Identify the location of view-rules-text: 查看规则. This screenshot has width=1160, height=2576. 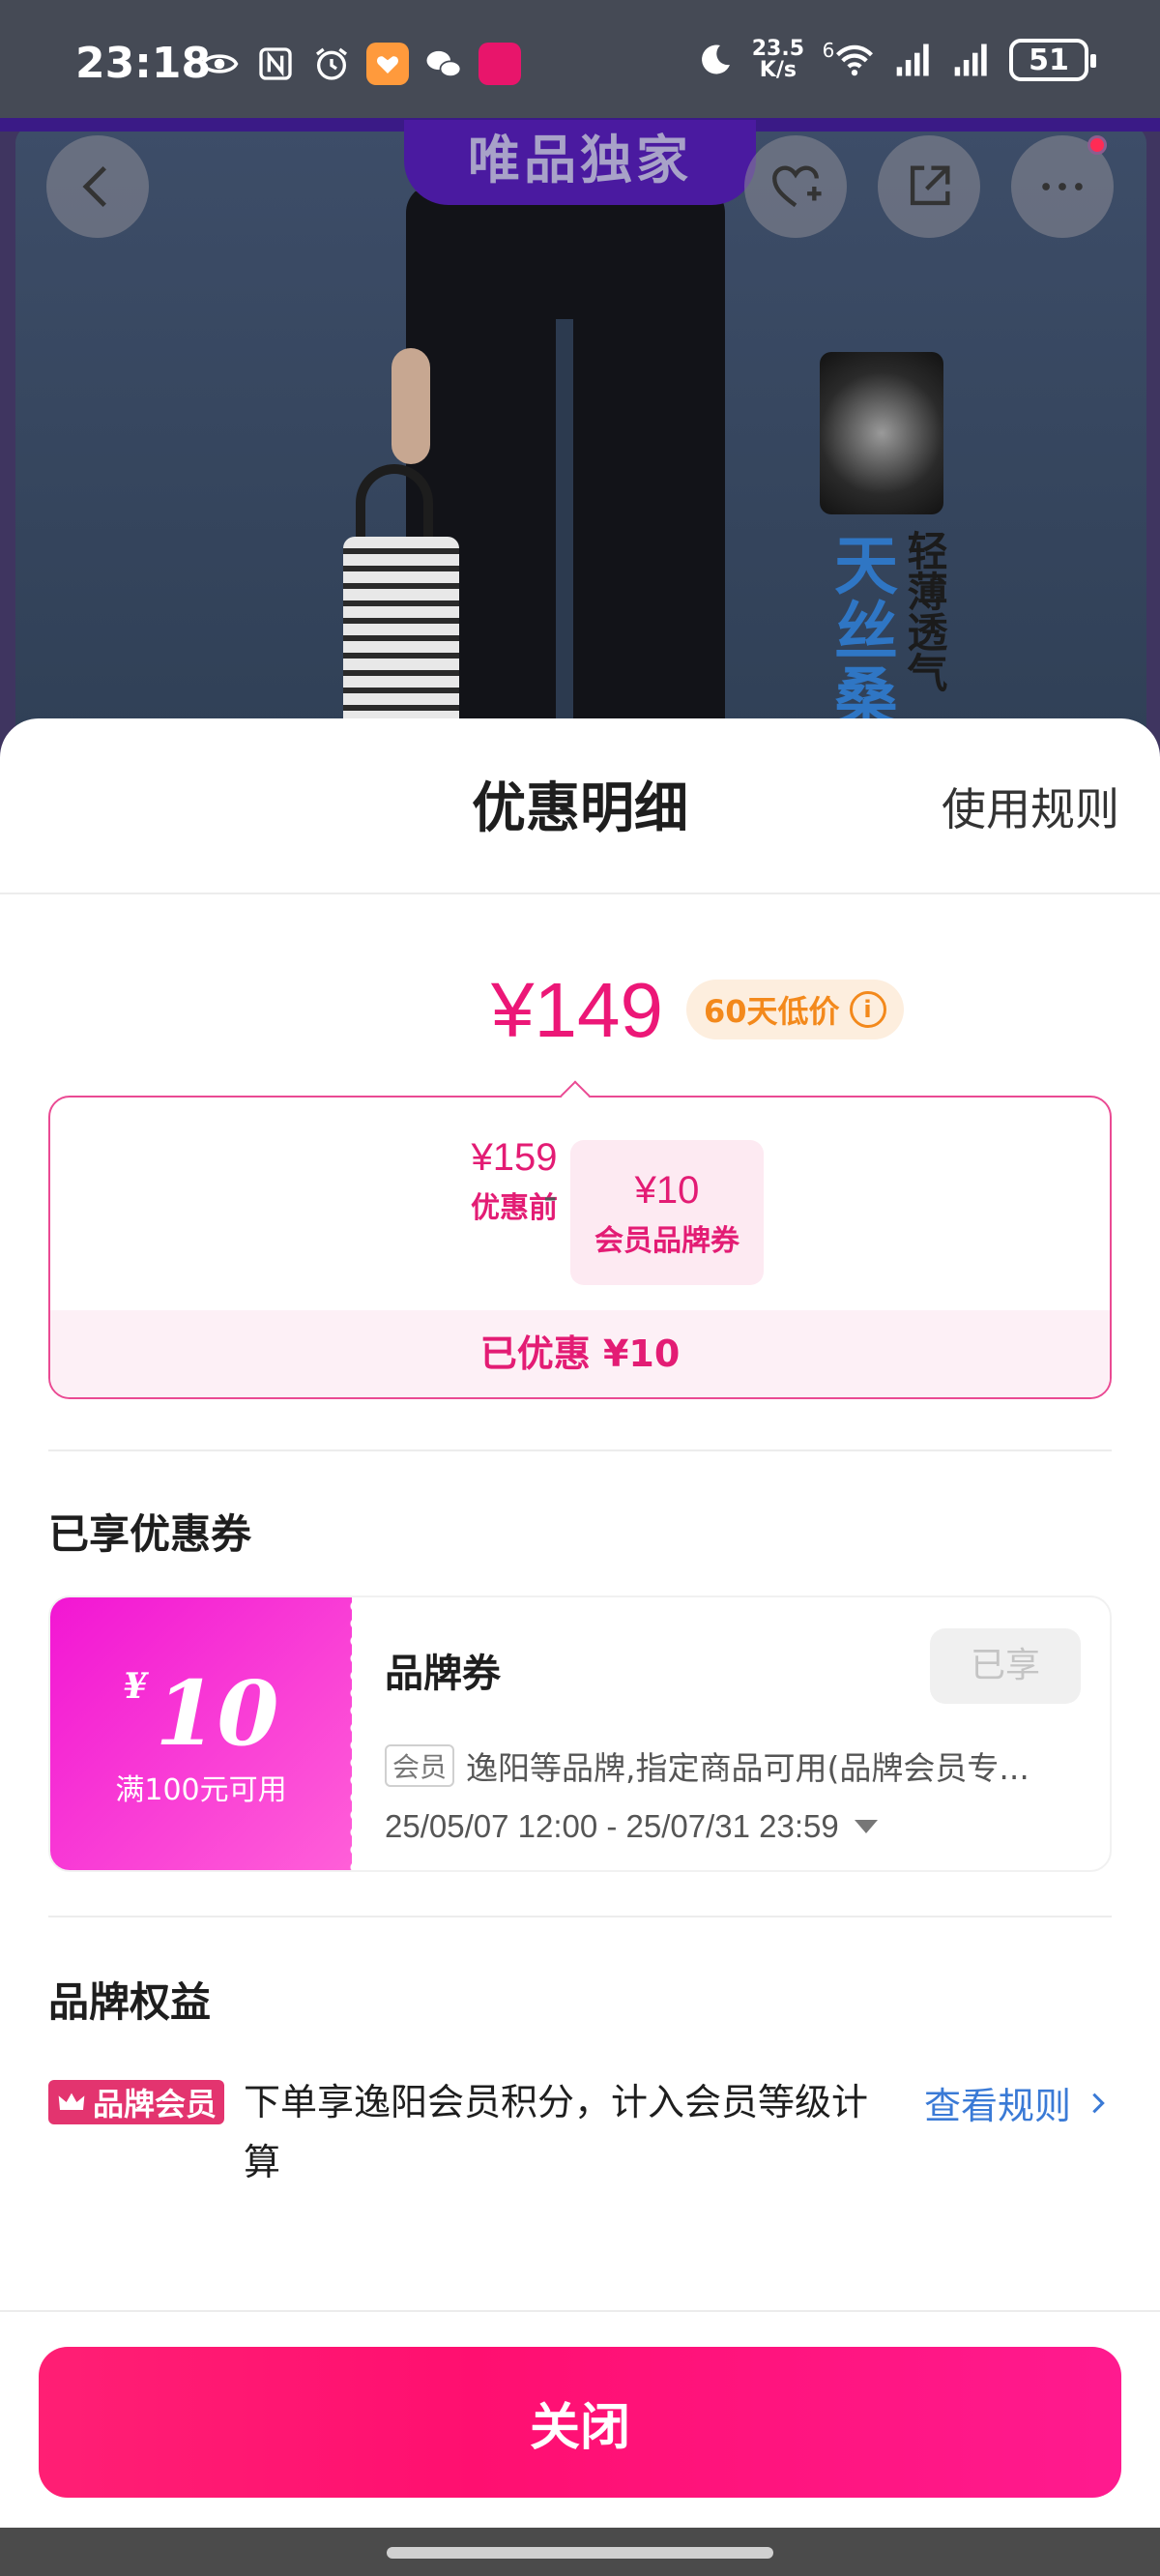
(997, 2106).